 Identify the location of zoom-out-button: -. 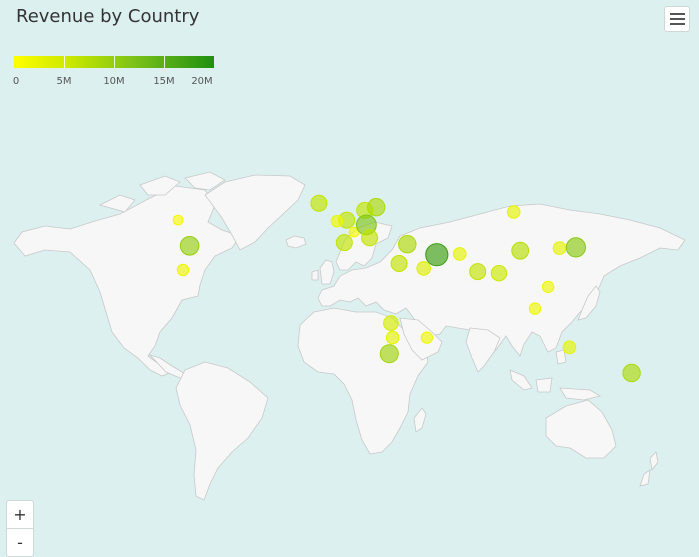
(20, 542).